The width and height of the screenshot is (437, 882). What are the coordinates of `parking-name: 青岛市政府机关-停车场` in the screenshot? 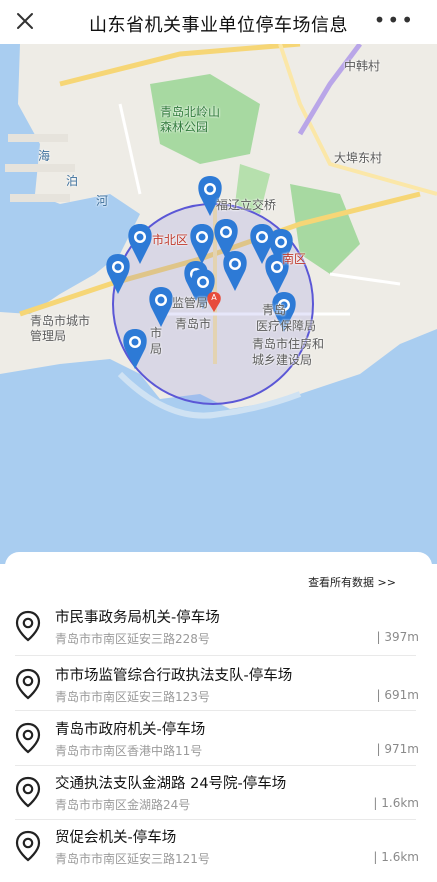 It's located at (130, 730).